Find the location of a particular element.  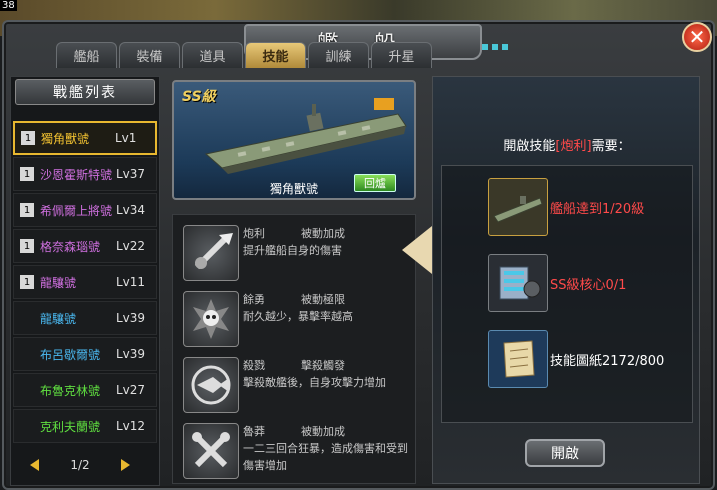

fleet-list-item: 布魯克林號 Lv27 is located at coordinates (85, 390).